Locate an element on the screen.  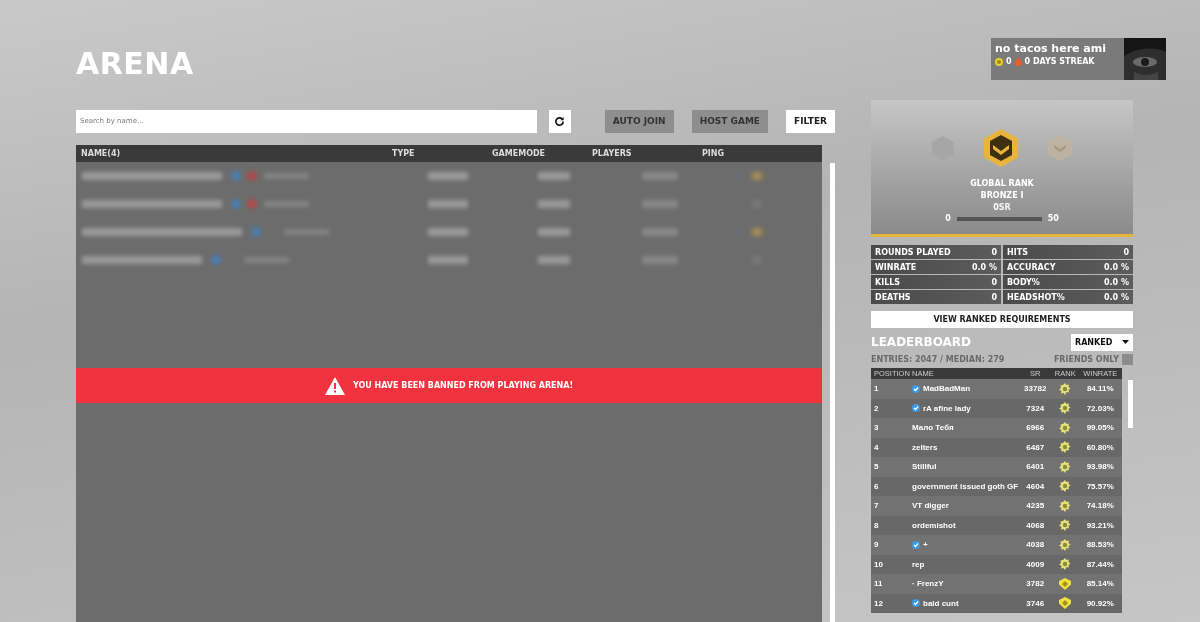
stat-label: HEADSHOT% is located at coordinates (1036, 297).